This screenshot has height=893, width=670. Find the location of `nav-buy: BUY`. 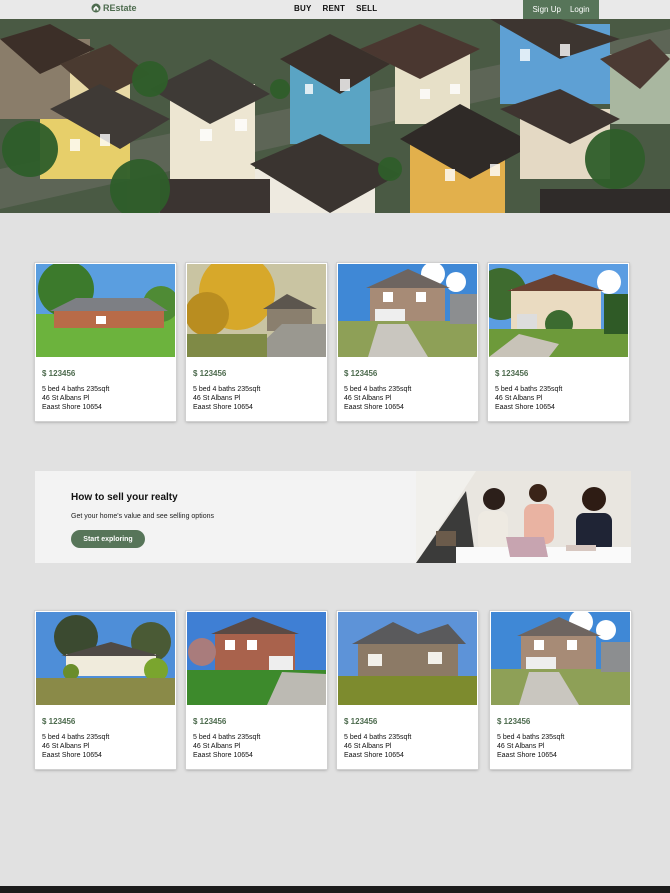

nav-buy: BUY is located at coordinates (303, 8).